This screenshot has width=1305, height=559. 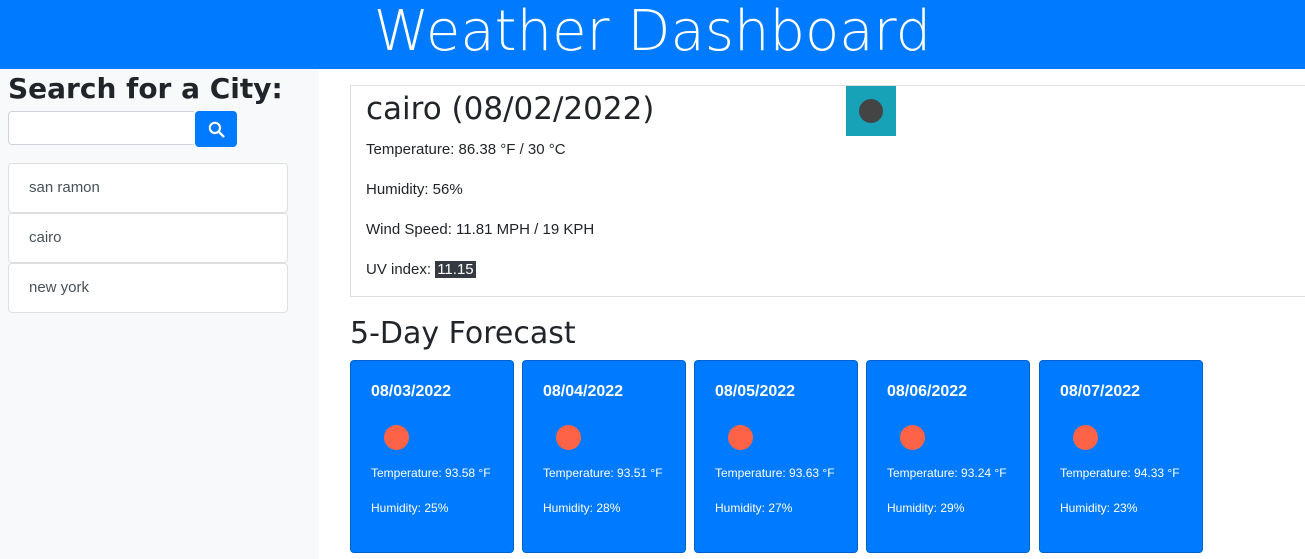 I want to click on forecast-temperature: Temperature: 93.51 °F, so click(x=603, y=473).